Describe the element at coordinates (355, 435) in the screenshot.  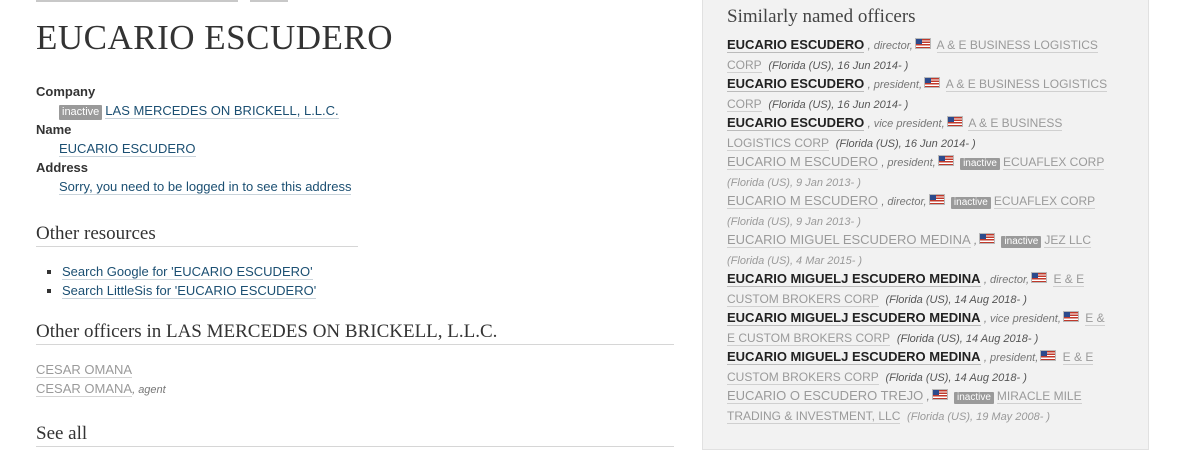
I see `see-all-title: See all` at that location.